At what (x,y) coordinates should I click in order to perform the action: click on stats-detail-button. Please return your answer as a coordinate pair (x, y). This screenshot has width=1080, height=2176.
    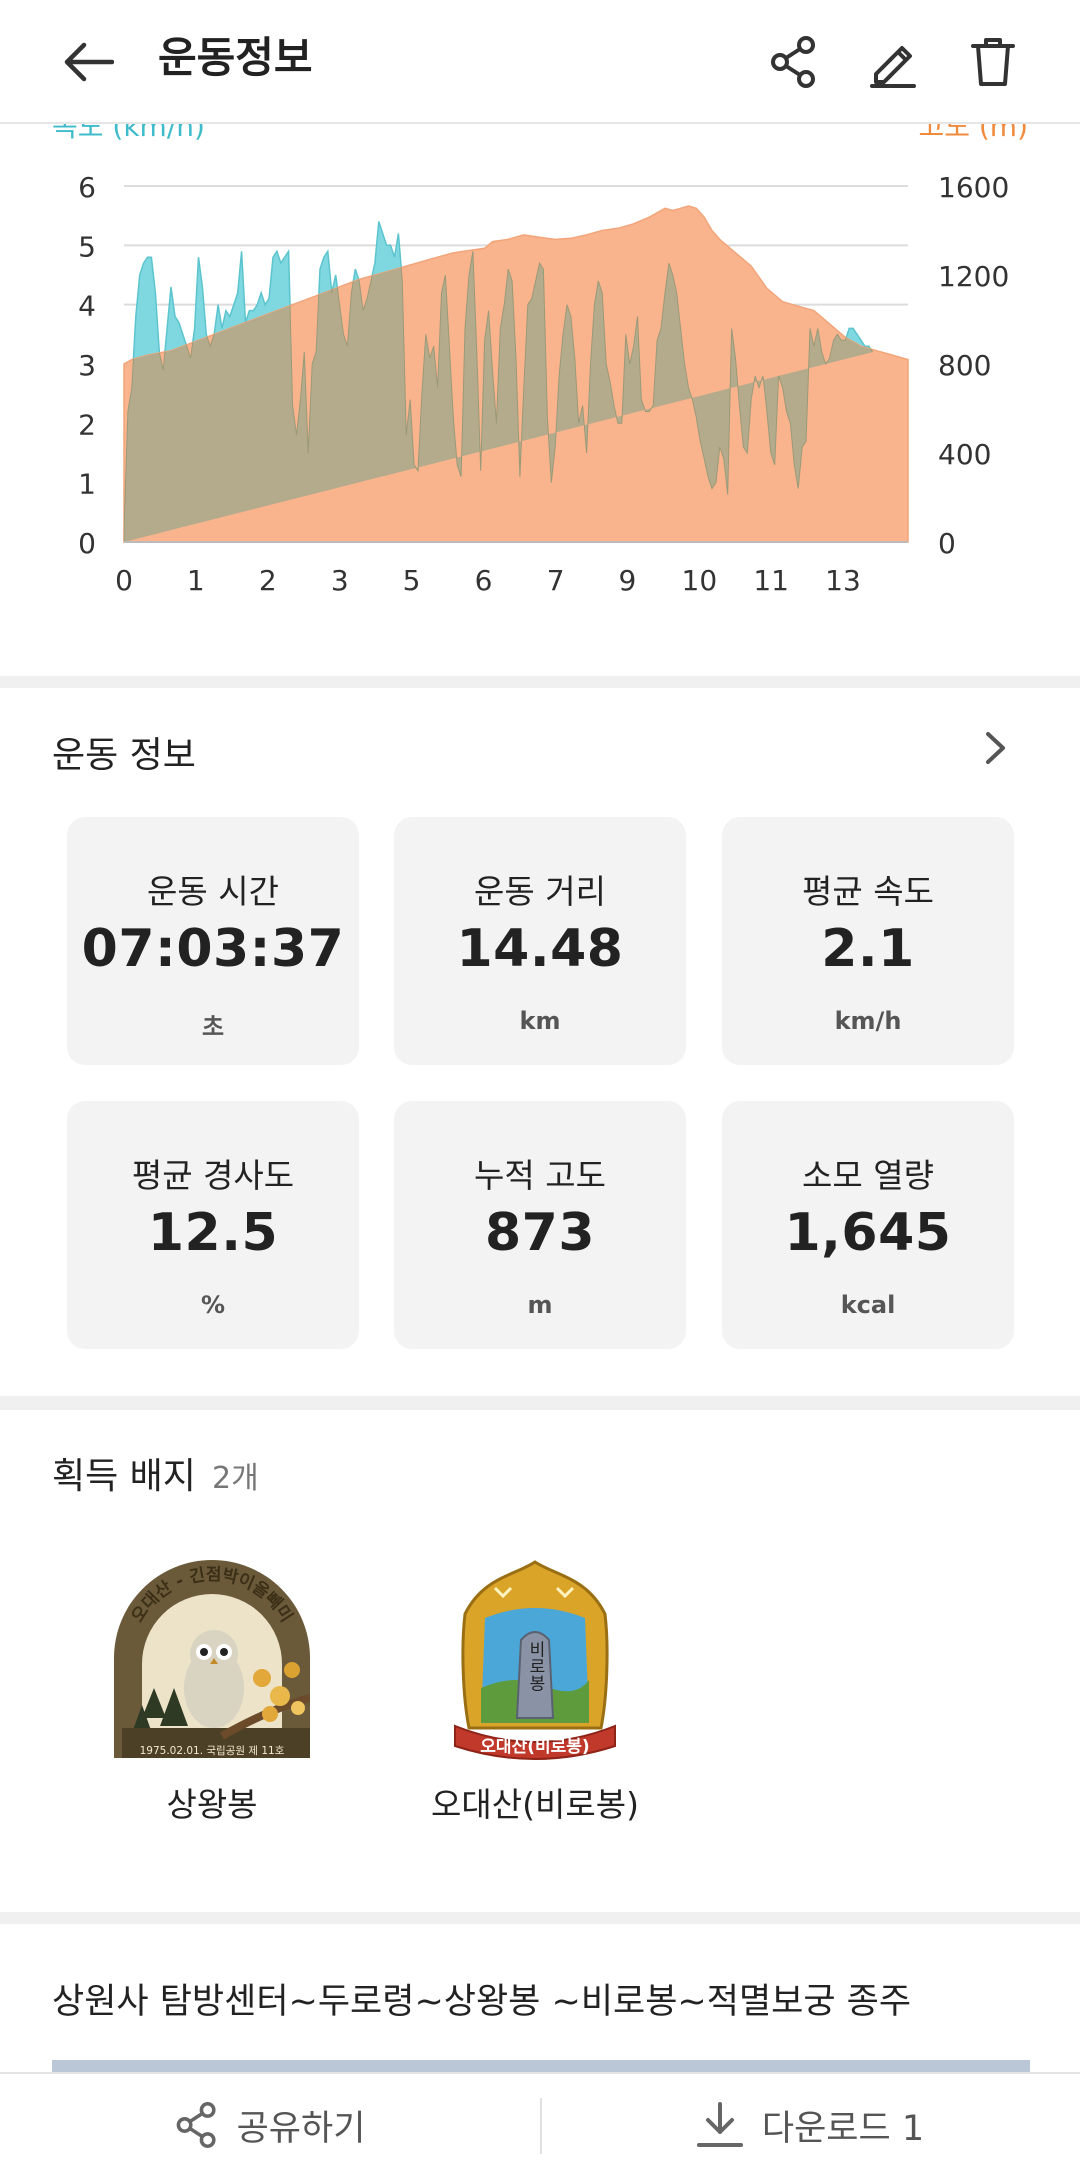
    Looking at the image, I should click on (996, 748).